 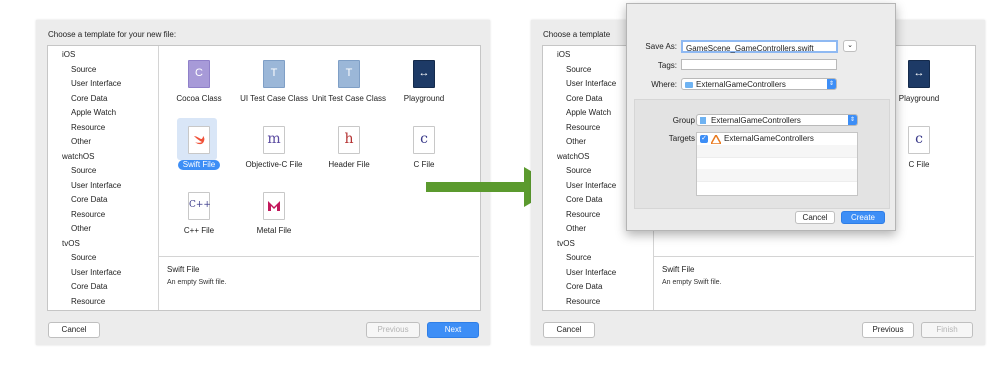 I want to click on cpp-icon: C++, so click(x=199, y=206).